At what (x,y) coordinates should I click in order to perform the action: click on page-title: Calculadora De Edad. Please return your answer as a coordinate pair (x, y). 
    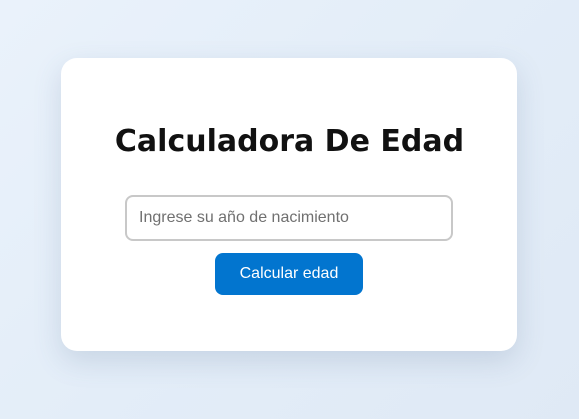
    Looking at the image, I should click on (289, 141).